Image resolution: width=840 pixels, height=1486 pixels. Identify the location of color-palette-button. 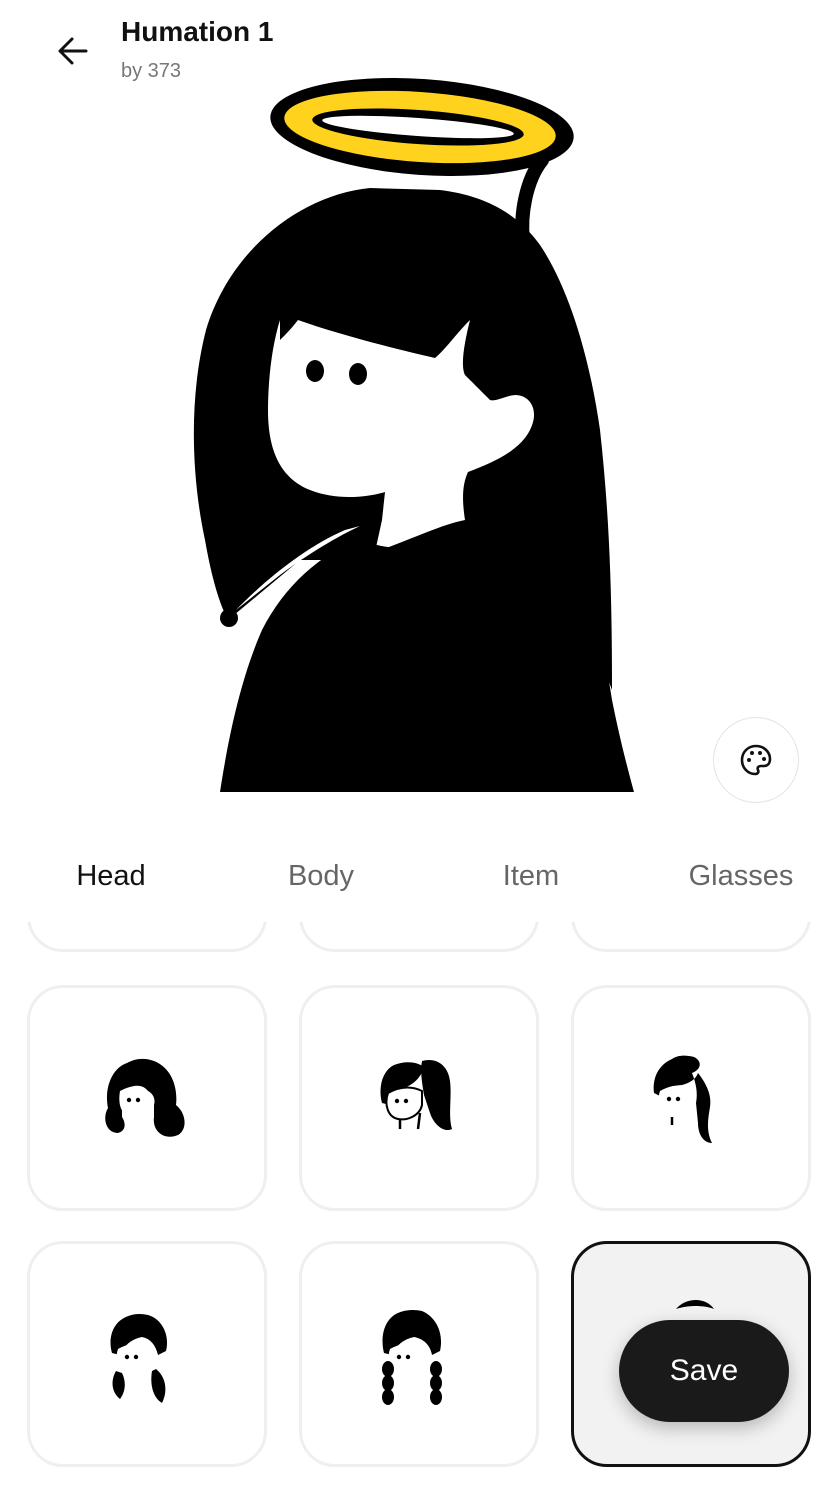
(756, 760).